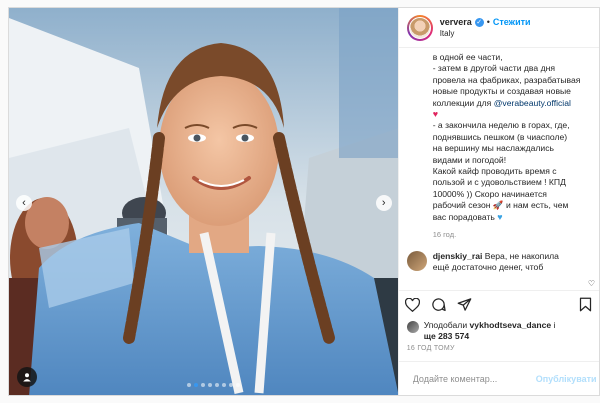  What do you see at coordinates (500, 216) in the screenshot?
I see `blue-heart-emoji-icon: ♥` at bounding box center [500, 216].